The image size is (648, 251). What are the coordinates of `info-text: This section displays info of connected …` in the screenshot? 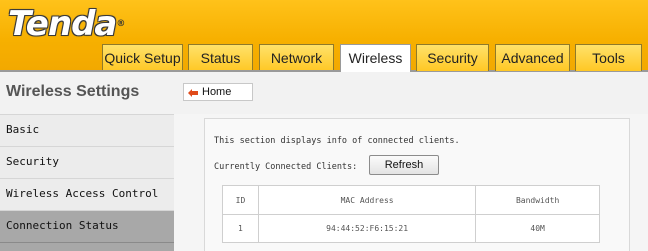 It's located at (337, 141).